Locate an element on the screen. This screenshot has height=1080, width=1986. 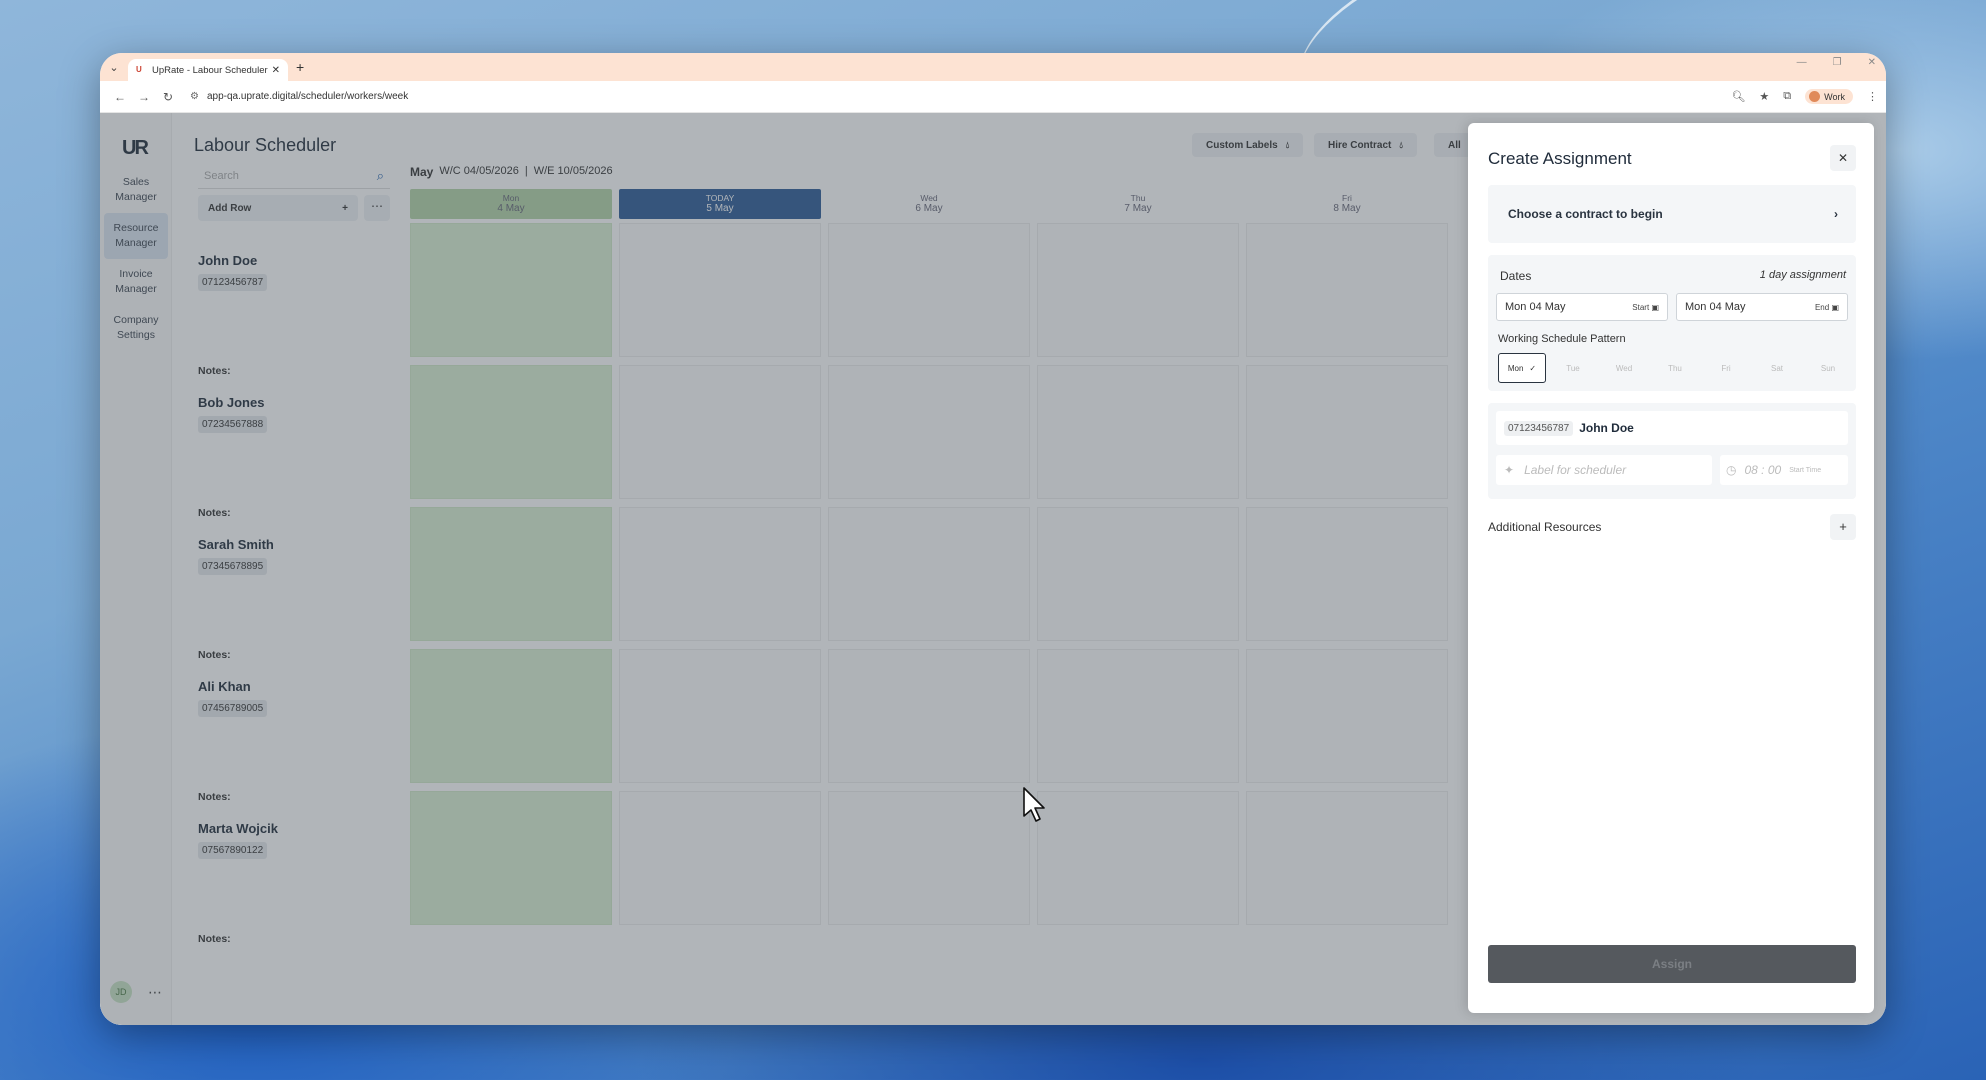
start-date-field: Mon 04 May Start ▣ is located at coordinates (1582, 307).